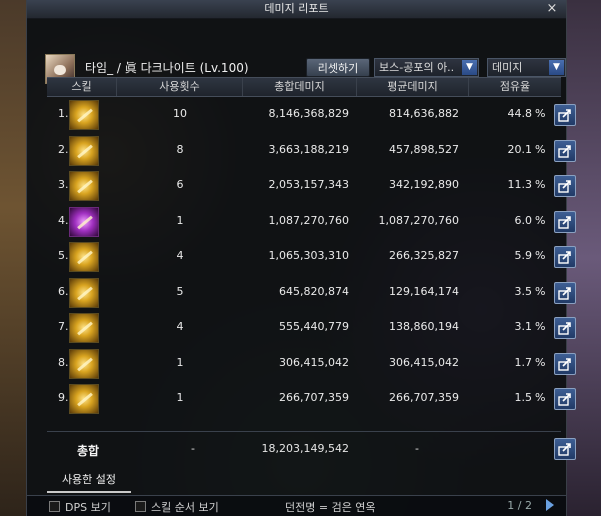 The width and height of the screenshot is (601, 516). I want to click on next-page-icon, so click(550, 505).